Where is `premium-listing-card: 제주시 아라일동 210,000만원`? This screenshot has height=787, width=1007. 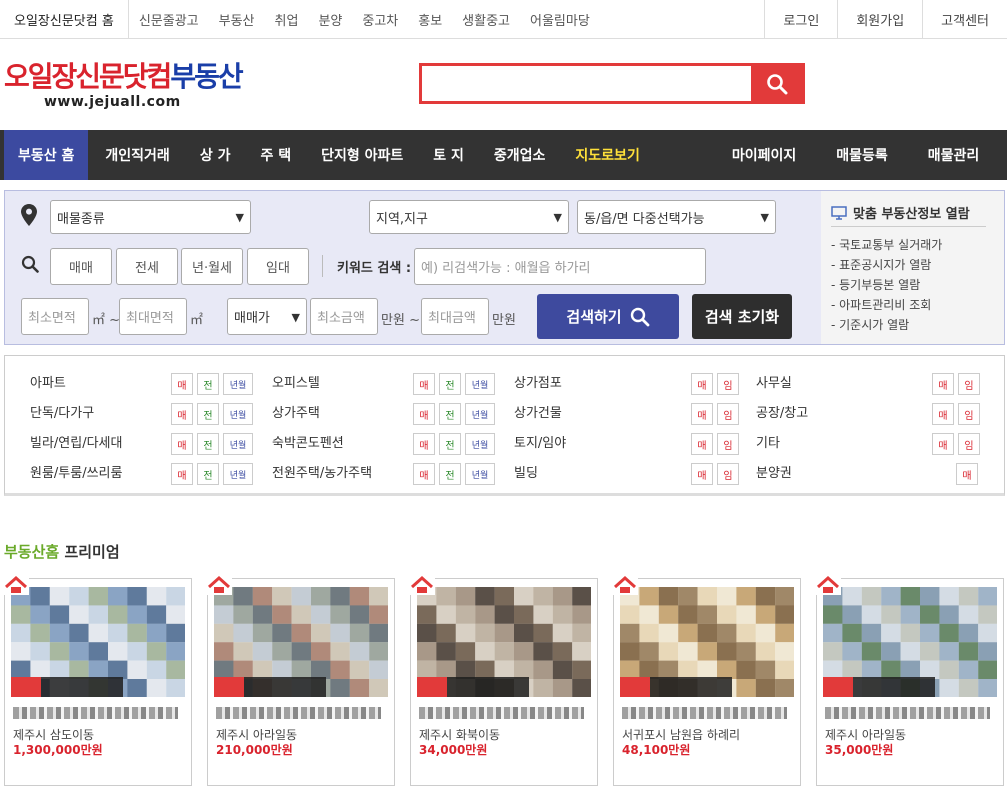 premium-listing-card: 제주시 아라일동 210,000만원 is located at coordinates (300, 680).